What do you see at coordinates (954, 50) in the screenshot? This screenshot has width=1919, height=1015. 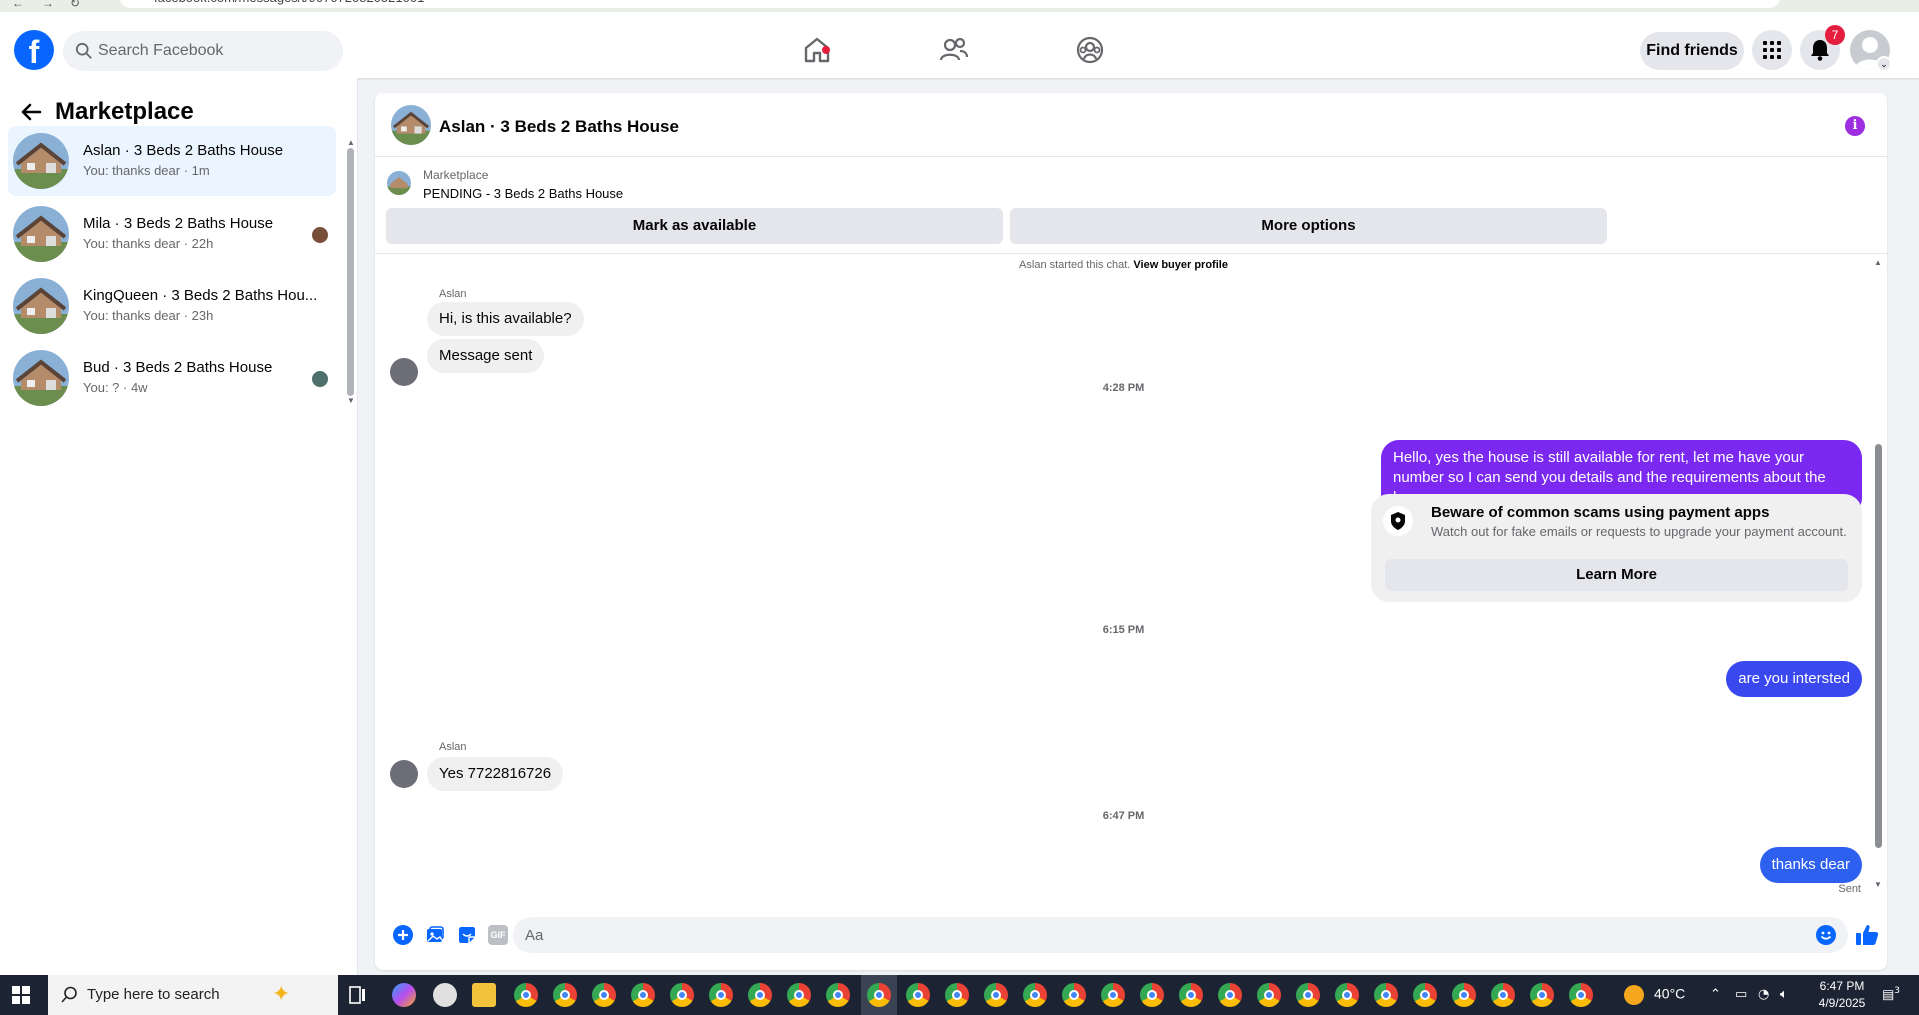 I see `friends-icon` at bounding box center [954, 50].